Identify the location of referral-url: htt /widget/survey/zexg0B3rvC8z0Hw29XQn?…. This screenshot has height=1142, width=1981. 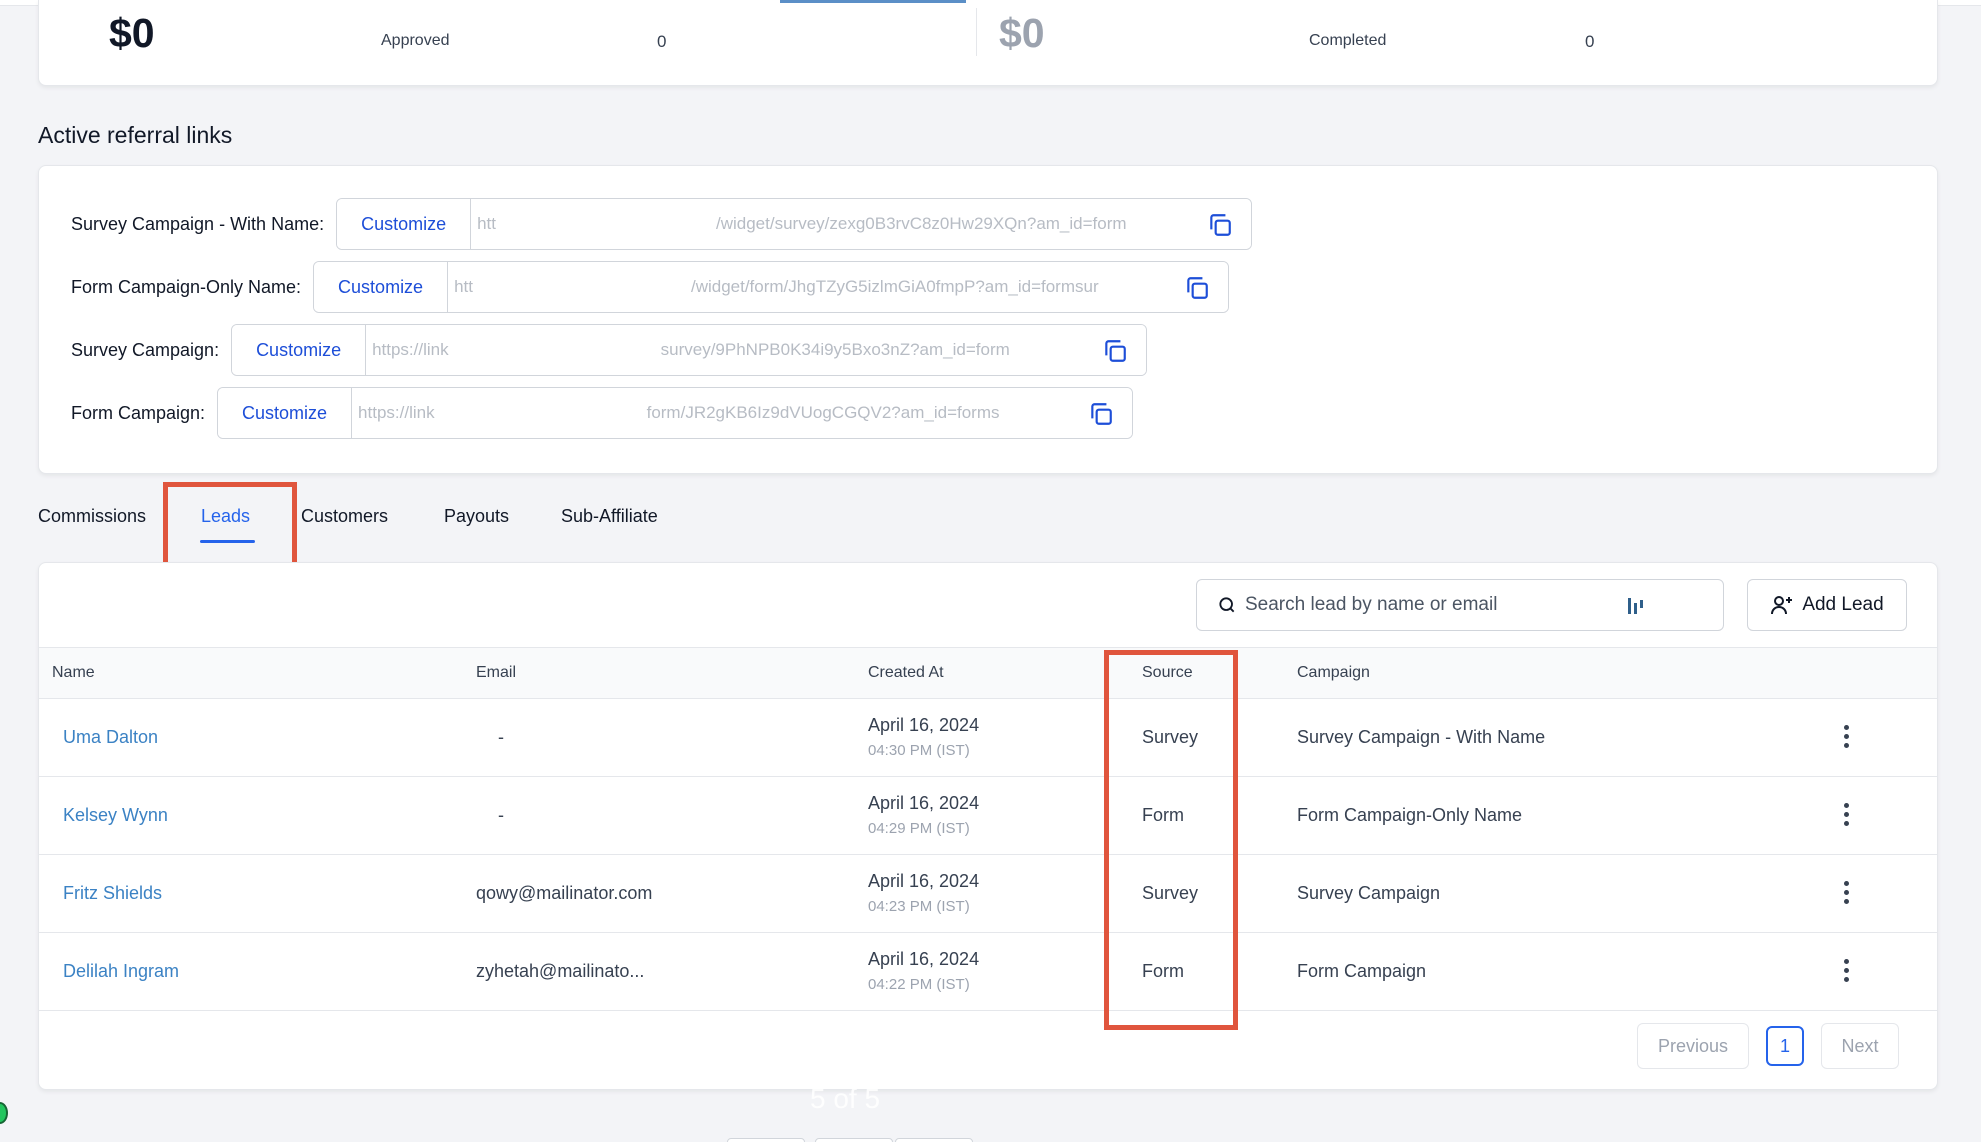
(861, 224).